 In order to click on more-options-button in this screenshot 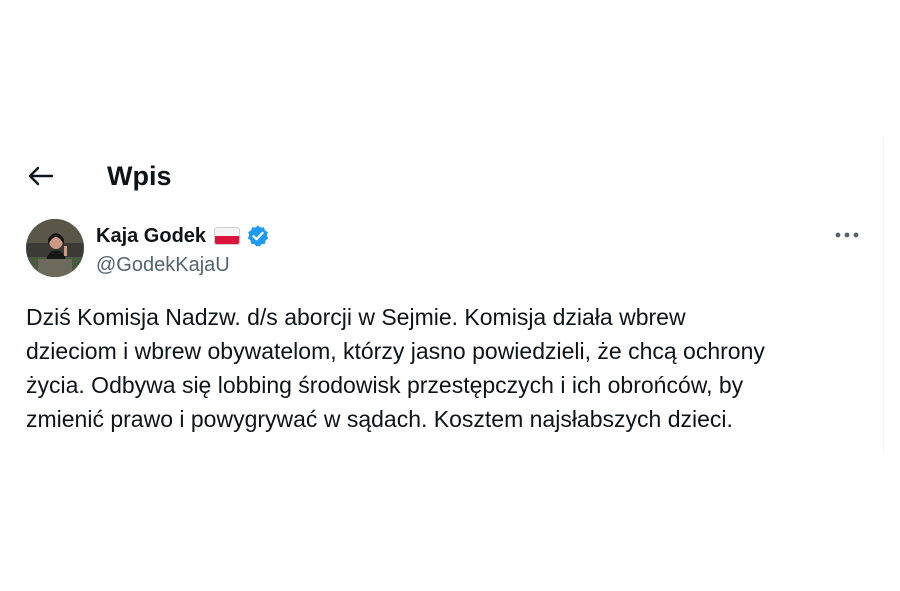, I will do `click(847, 235)`.